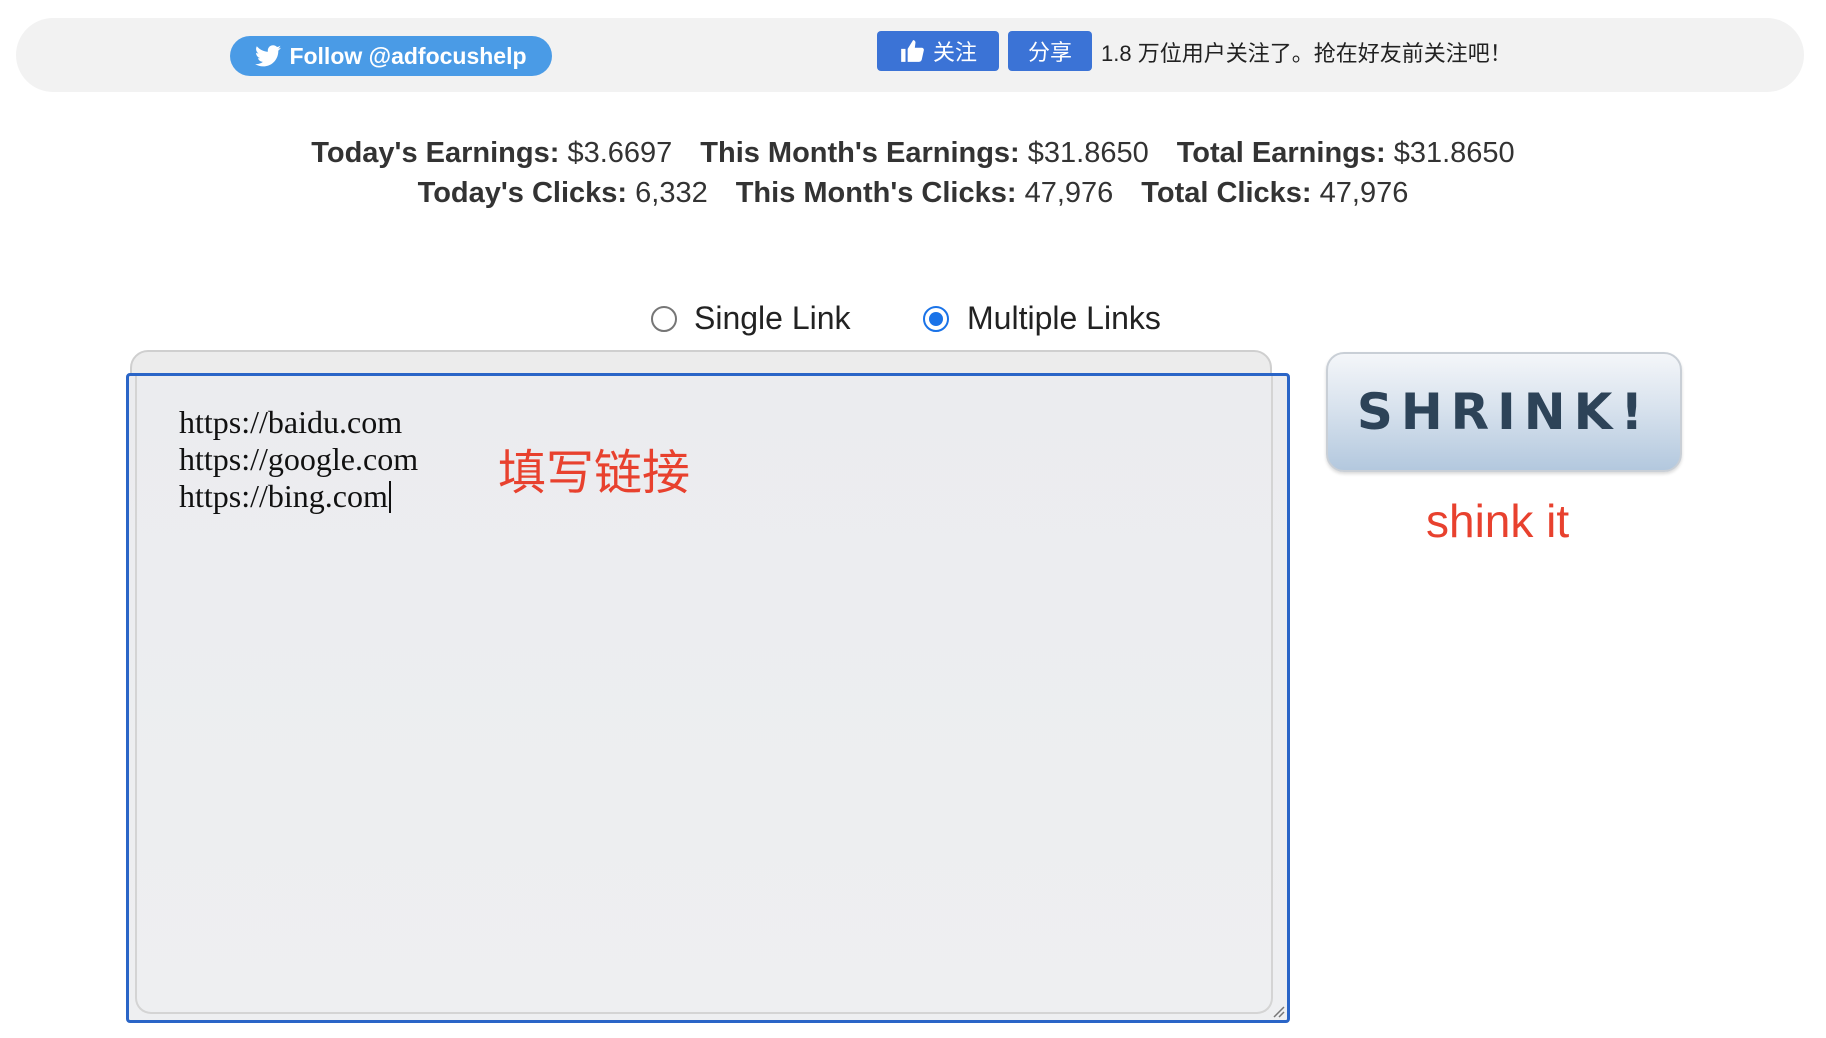 This screenshot has width=1826, height=1038. Describe the element at coordinates (876, 193) in the screenshot. I see `month-clicks-label: This Month's Clicks:` at that location.